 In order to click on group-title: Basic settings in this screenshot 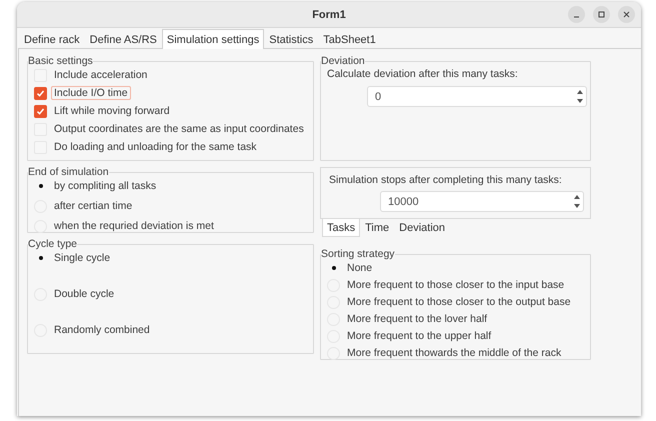, I will do `click(60, 61)`.